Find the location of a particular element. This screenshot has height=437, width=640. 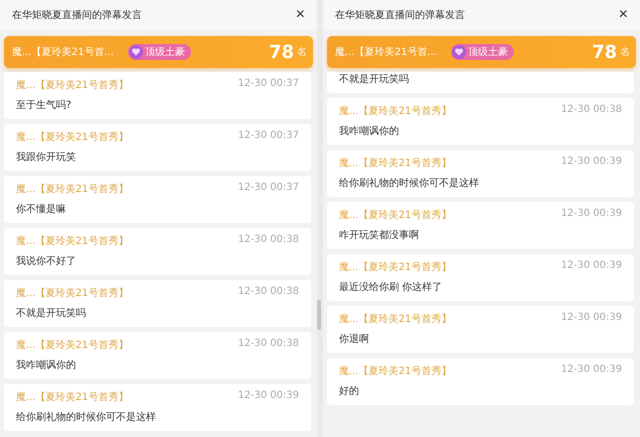

message-text: 你不懂是嘛 is located at coordinates (41, 209).